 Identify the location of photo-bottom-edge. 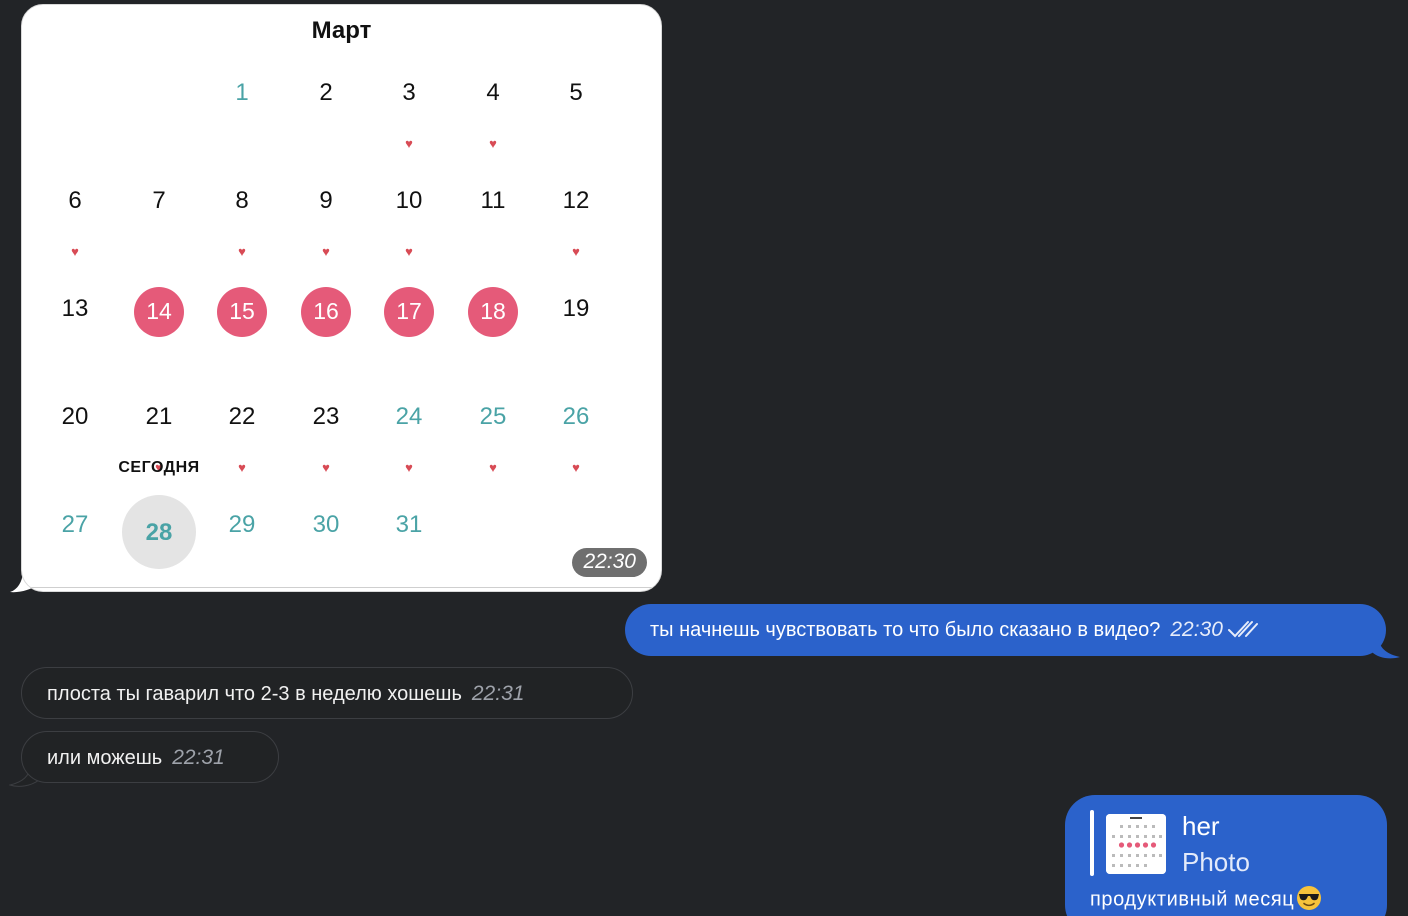
(341, 587).